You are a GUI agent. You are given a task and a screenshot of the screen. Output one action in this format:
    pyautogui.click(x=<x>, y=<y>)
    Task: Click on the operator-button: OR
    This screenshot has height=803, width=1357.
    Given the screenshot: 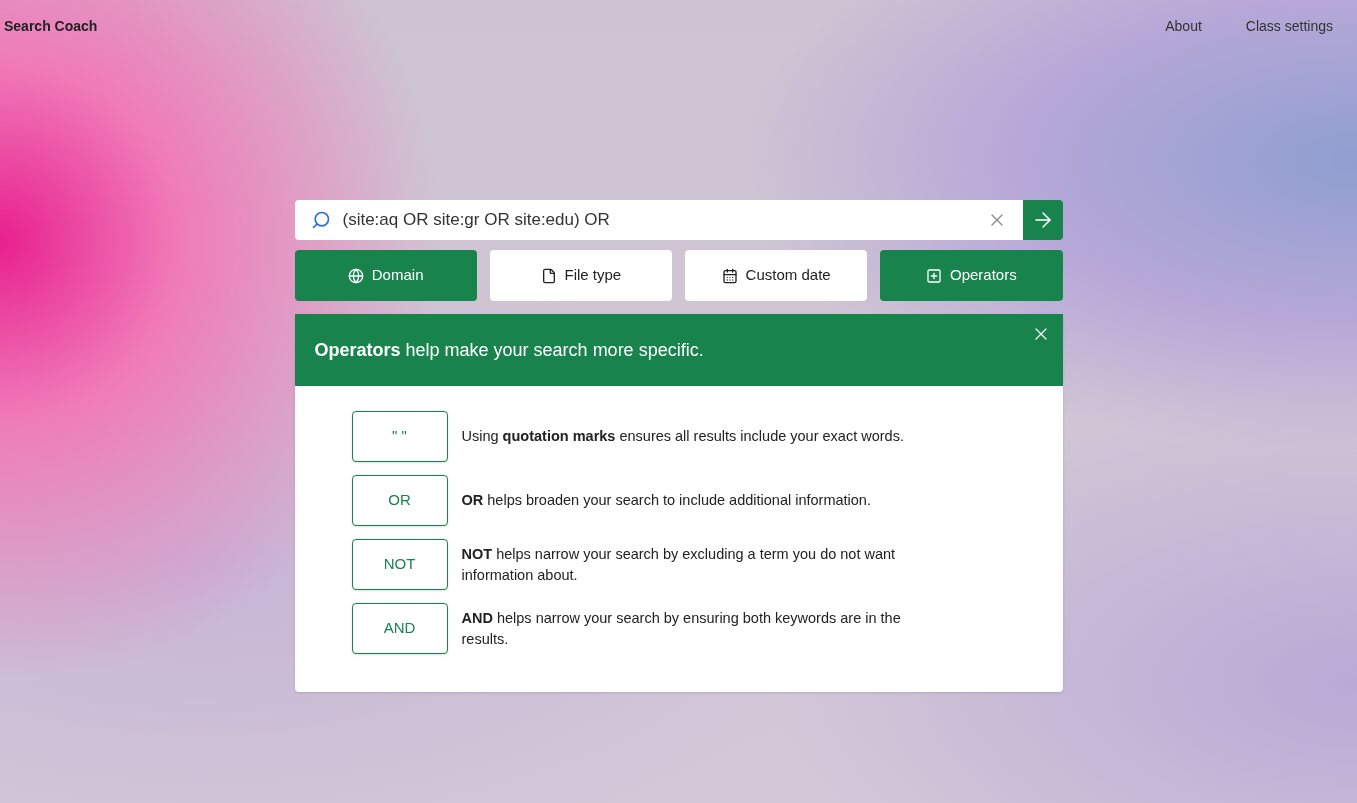 What is the action you would take?
    pyautogui.click(x=399, y=500)
    